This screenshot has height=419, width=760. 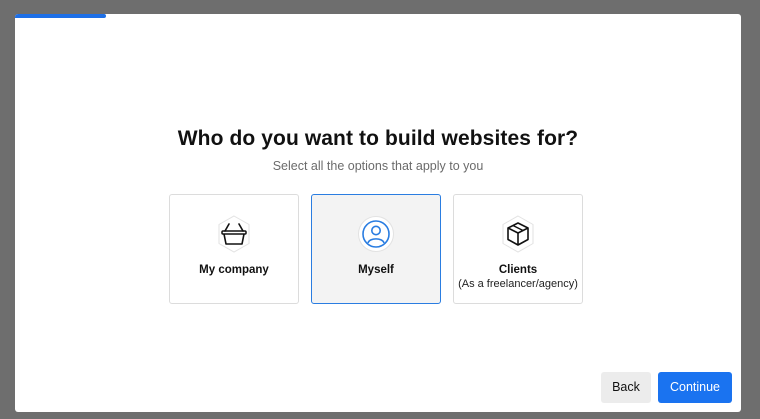 I want to click on progress-bar-fill, so click(x=60, y=16).